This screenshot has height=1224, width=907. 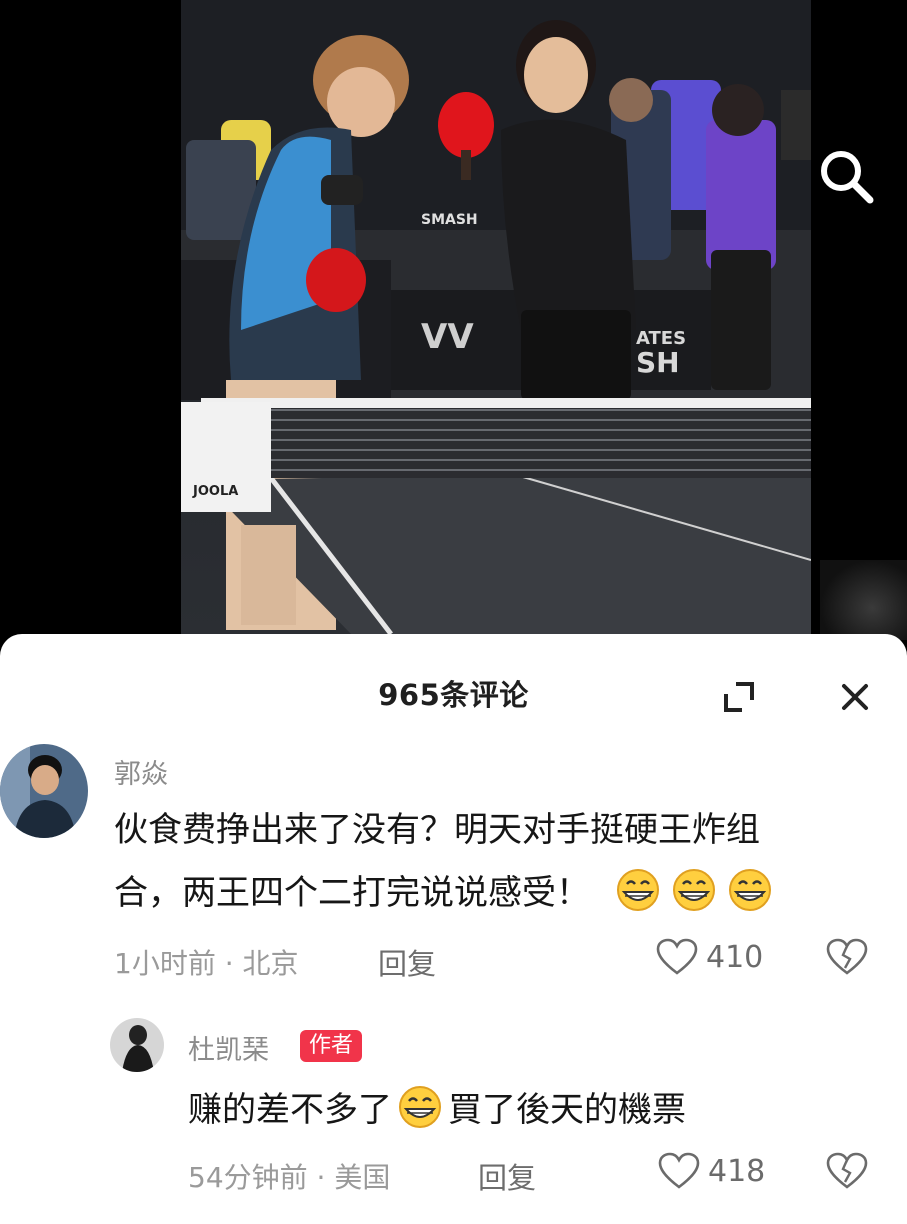 I want to click on background-shade, so click(x=863, y=600).